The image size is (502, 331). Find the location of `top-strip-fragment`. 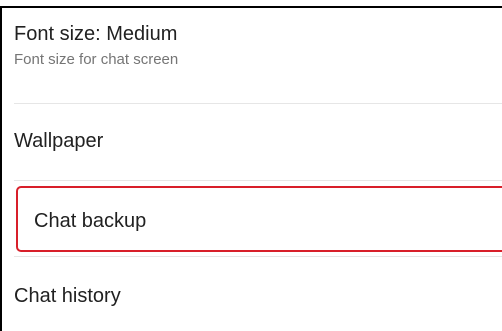

top-strip-fragment is located at coordinates (251, 4).